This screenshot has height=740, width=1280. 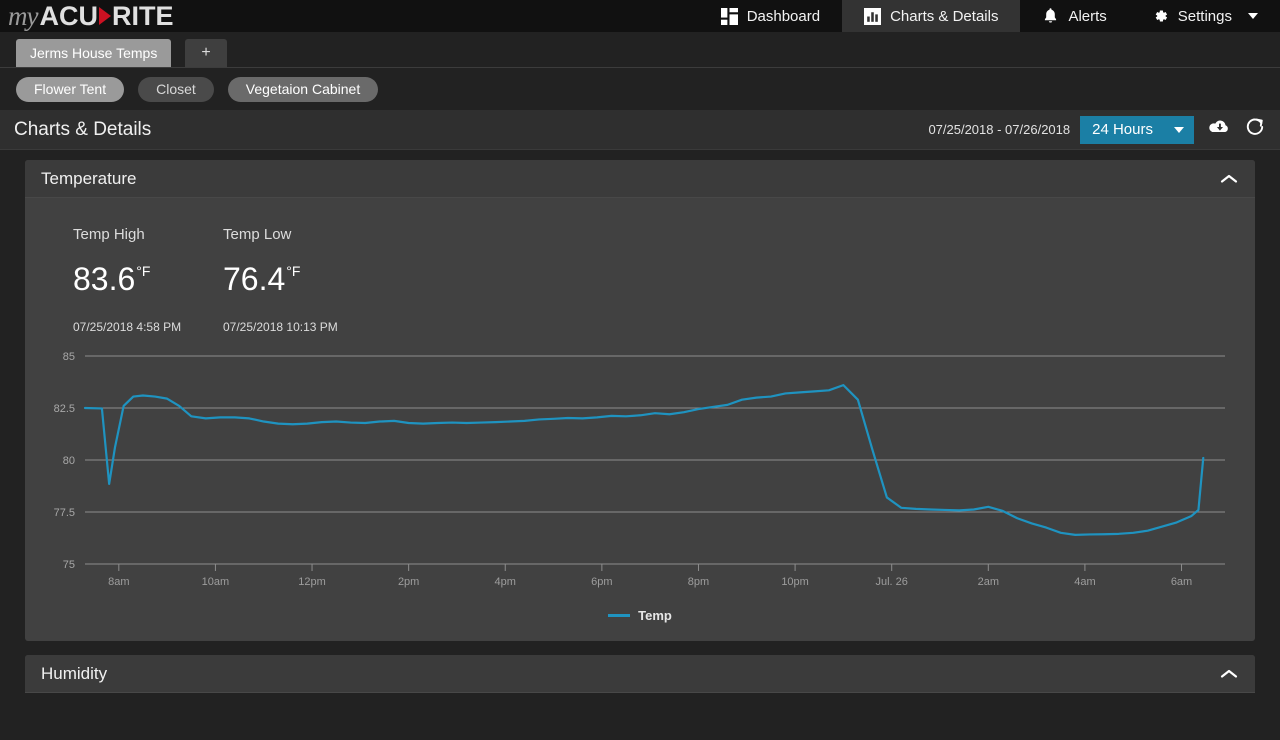 What do you see at coordinates (142, 15) in the screenshot?
I see `brand-rite: RITE` at bounding box center [142, 15].